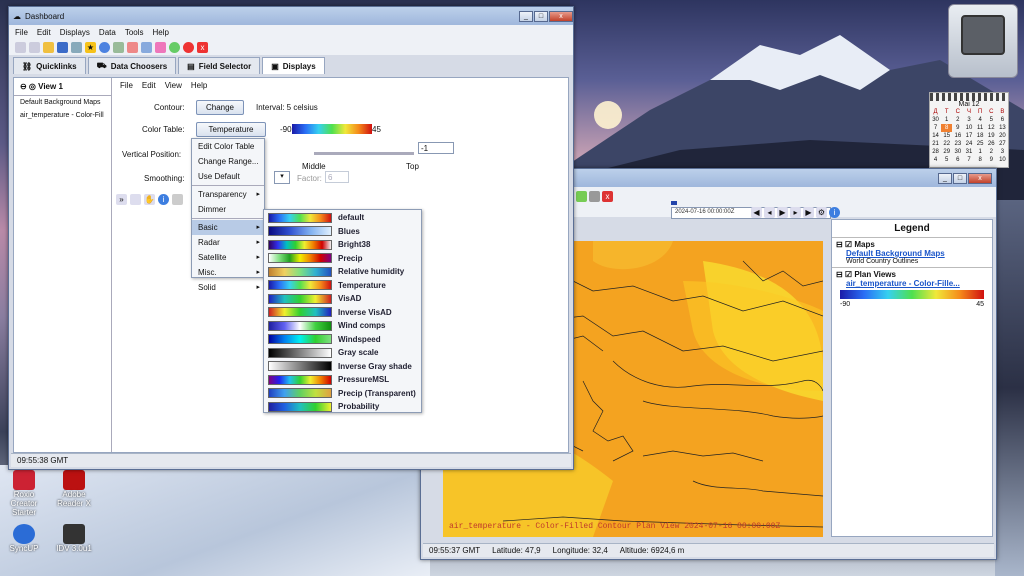 The height and width of the screenshot is (576, 1024). I want to click on calendar-day: 31, so click(968, 152).